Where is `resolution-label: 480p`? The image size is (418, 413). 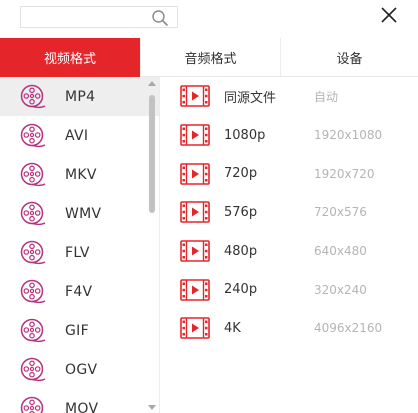
resolution-label: 480p is located at coordinates (241, 251).